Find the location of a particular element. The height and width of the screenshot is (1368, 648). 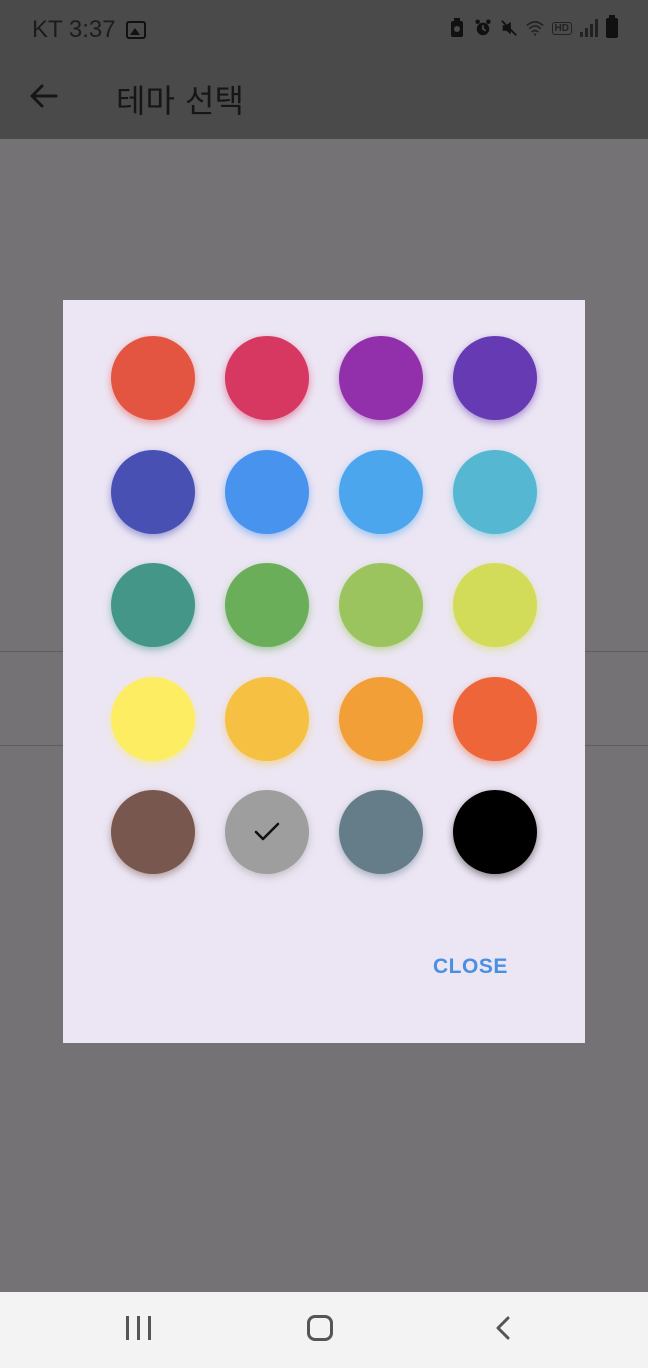

status-left: KT 3:37 is located at coordinates (89, 30).